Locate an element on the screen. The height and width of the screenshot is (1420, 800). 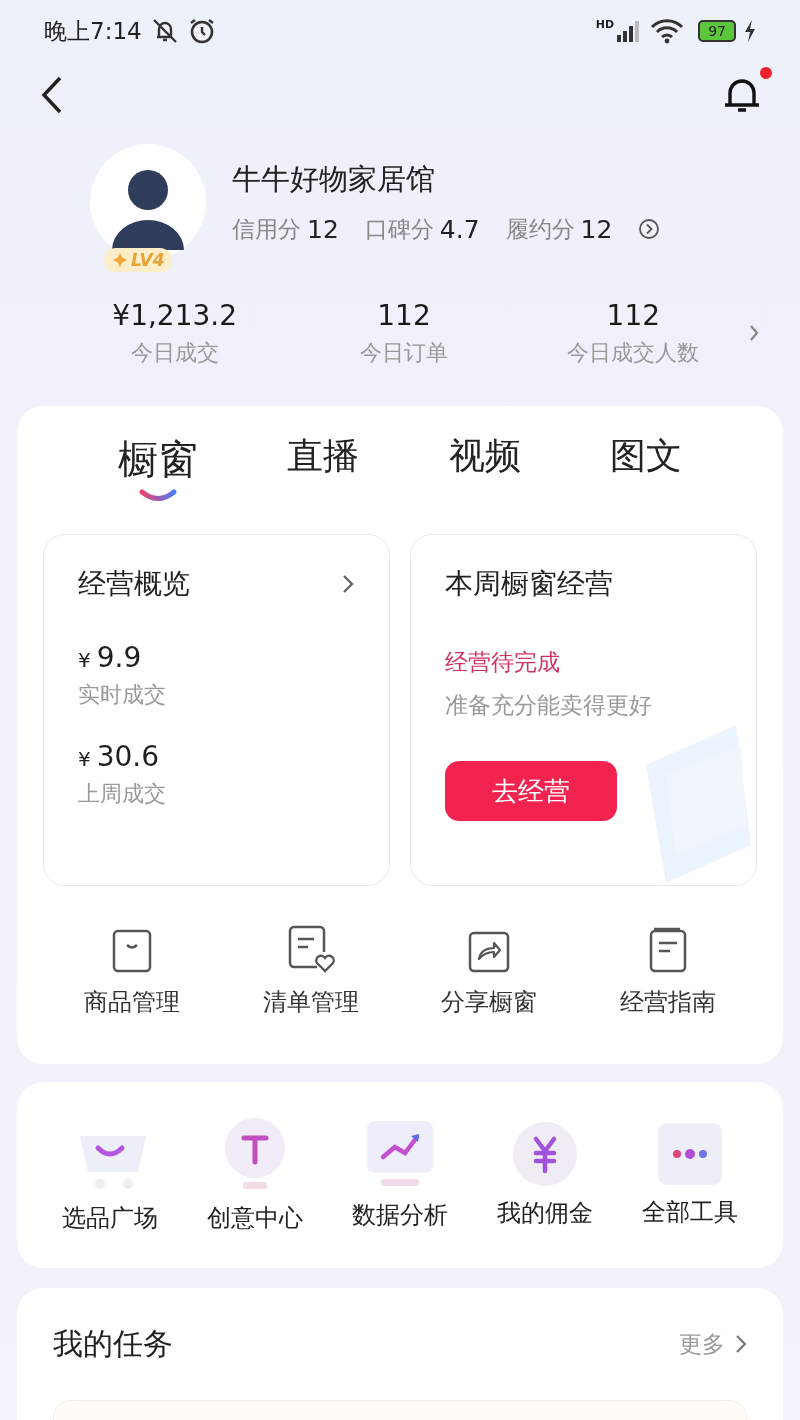
tool-item: 全部工具 is located at coordinates (690, 1175).